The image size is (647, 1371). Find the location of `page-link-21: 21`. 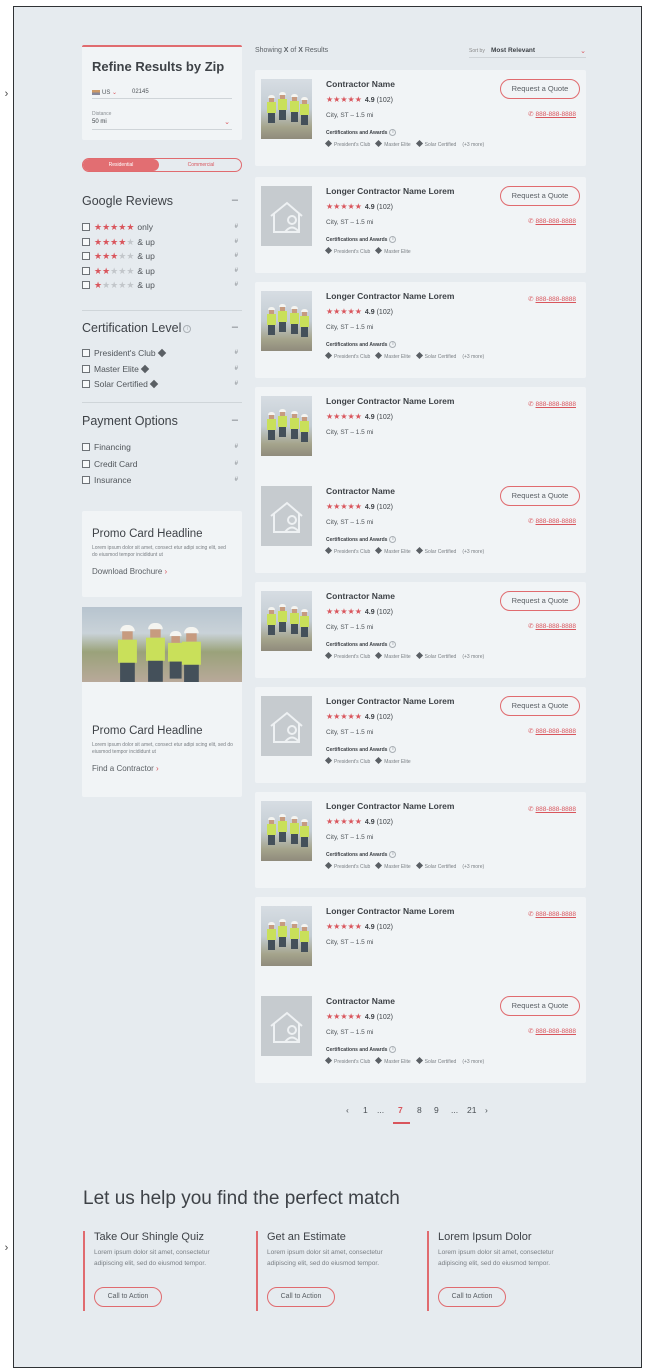

page-link-21: 21 is located at coordinates (471, 1110).